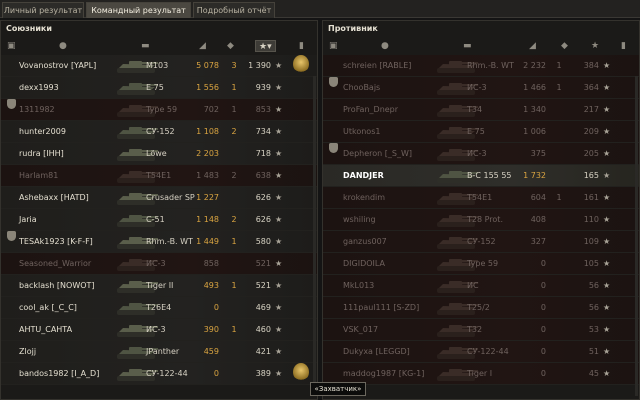 This screenshot has height=400, width=640. What do you see at coordinates (365, 242) in the screenshot?
I see `player-name: ganzus007` at bounding box center [365, 242].